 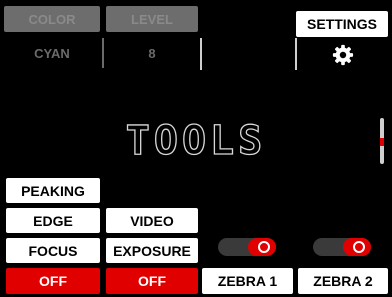 I want to click on level-value: 8, so click(x=152, y=53).